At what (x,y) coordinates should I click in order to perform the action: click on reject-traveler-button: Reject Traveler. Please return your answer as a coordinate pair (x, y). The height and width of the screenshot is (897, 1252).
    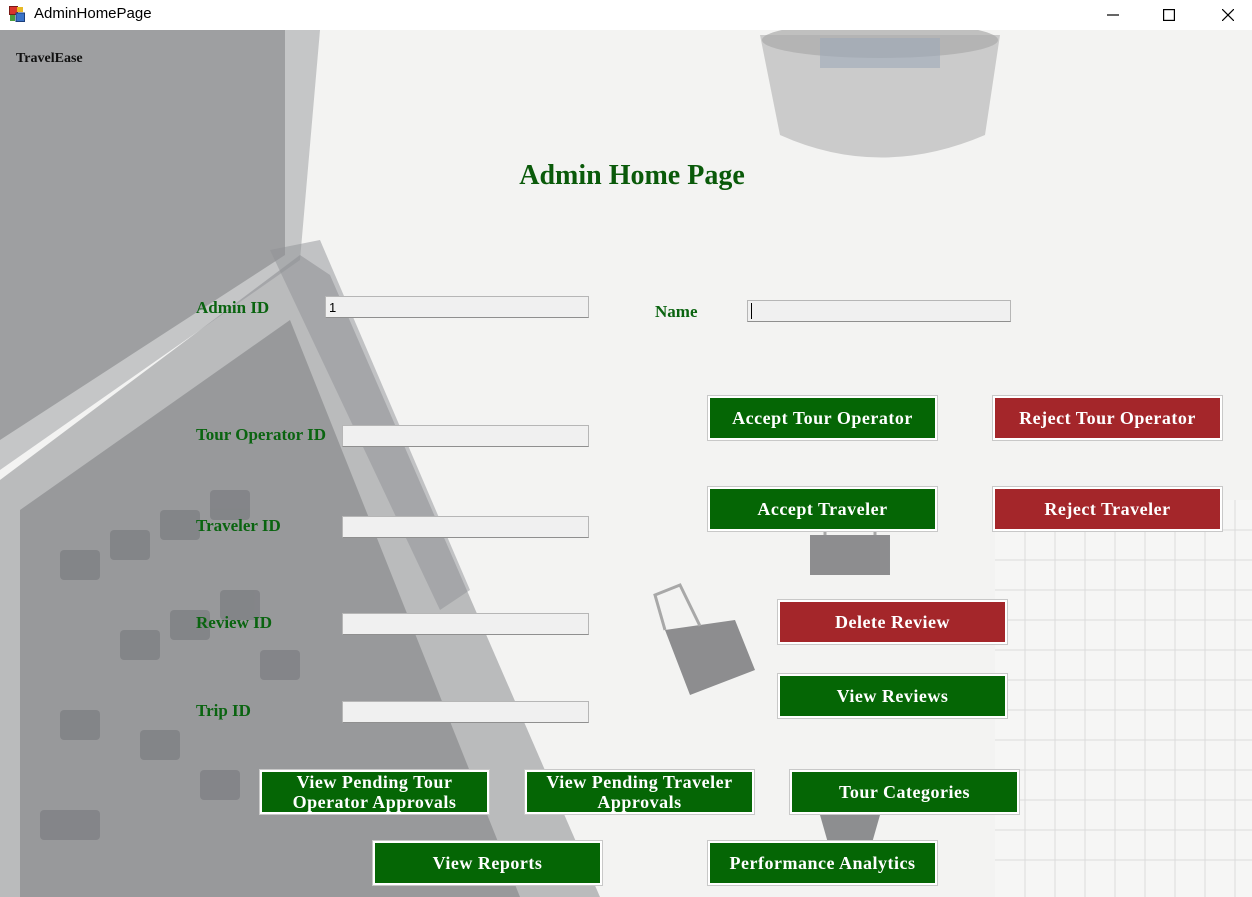
    Looking at the image, I should click on (1107, 509).